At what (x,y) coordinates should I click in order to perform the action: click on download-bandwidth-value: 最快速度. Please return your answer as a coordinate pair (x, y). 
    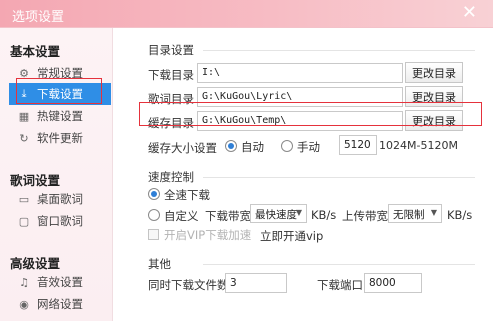
    Looking at the image, I should click on (276, 215).